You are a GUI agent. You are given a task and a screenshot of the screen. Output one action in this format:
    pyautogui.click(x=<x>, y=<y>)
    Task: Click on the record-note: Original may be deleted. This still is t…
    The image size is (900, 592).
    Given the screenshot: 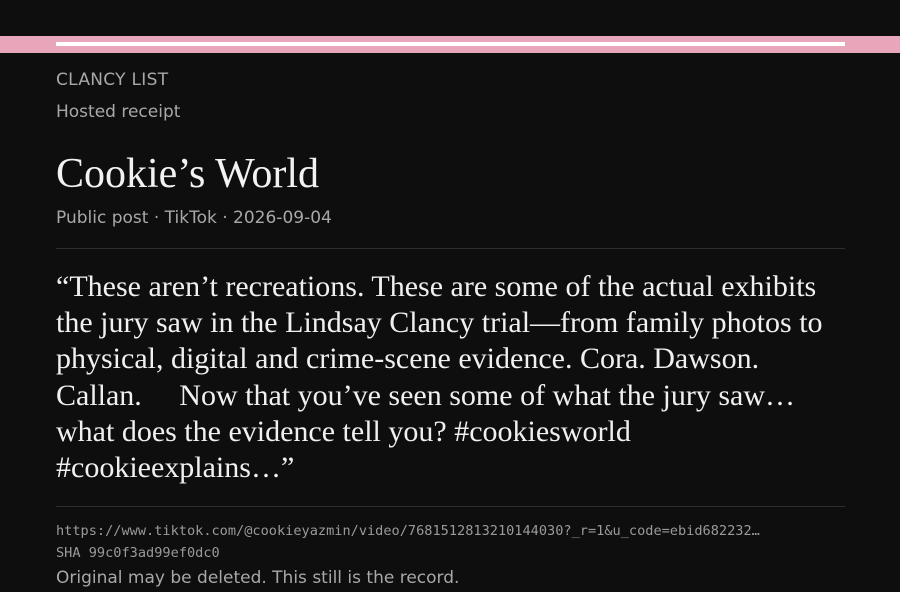 What is the action you would take?
    pyautogui.click(x=258, y=578)
    